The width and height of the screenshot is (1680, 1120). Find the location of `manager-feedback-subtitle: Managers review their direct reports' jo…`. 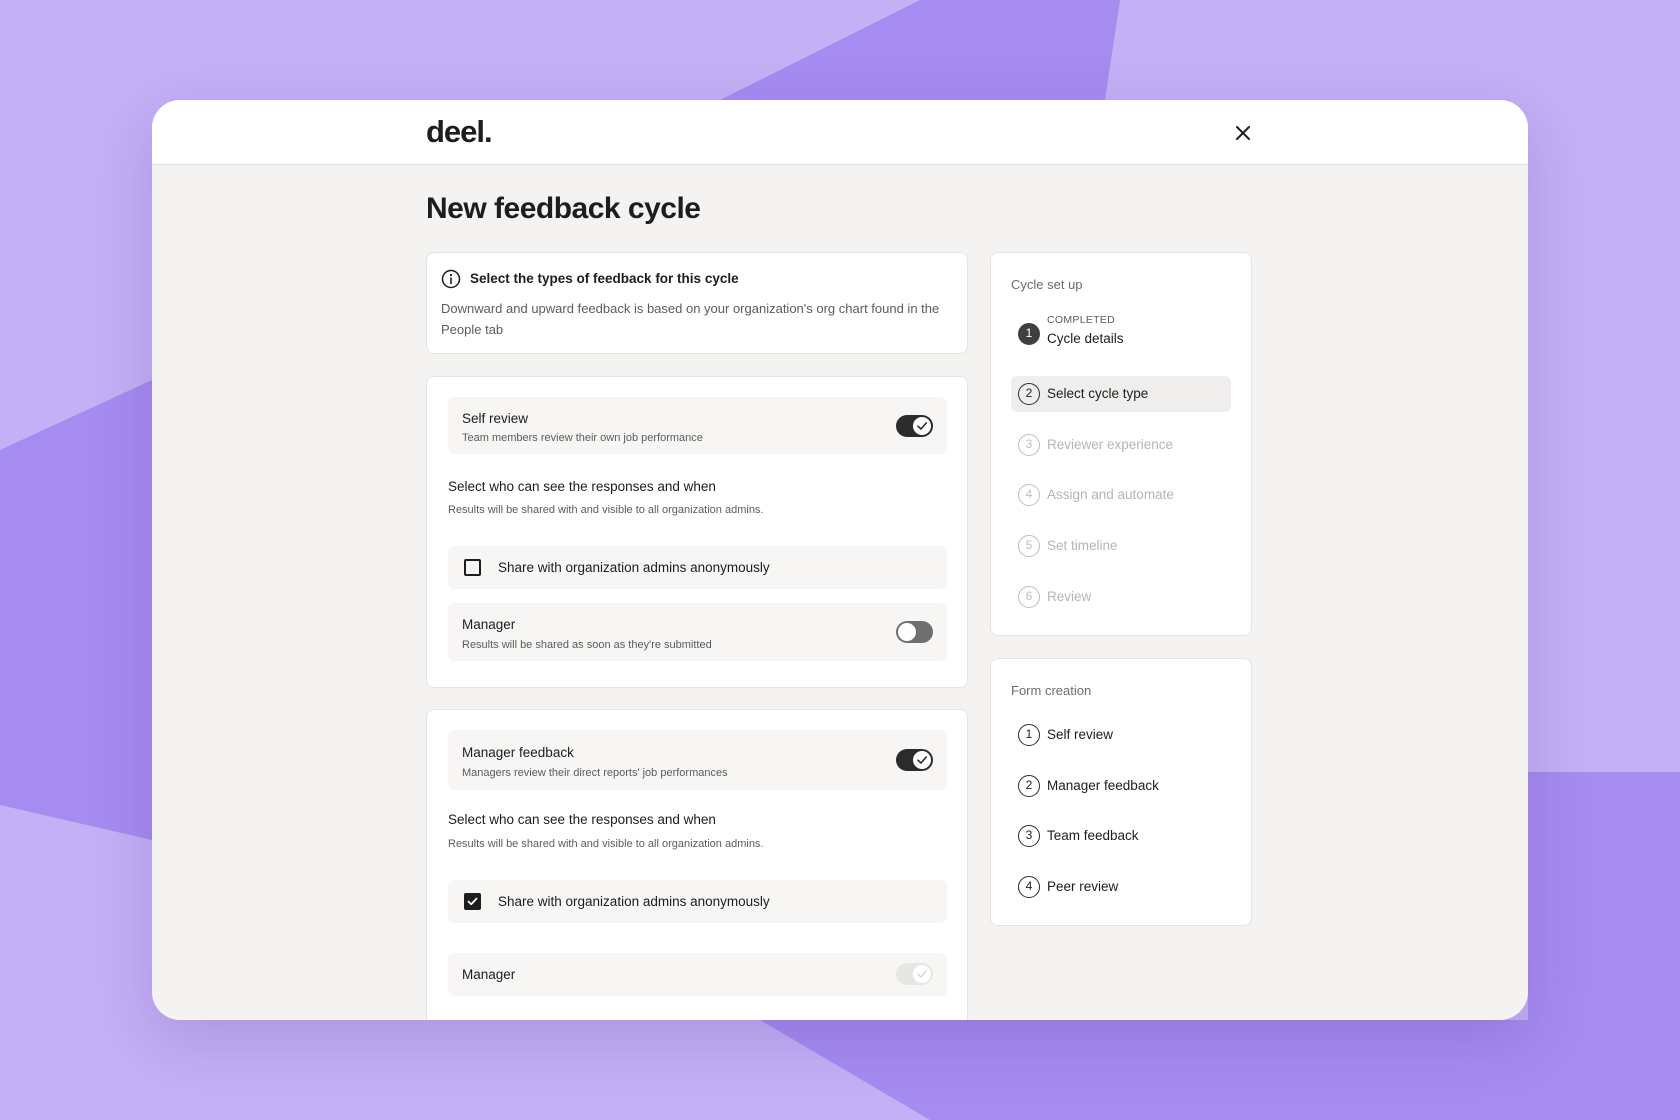

manager-feedback-subtitle: Managers review their direct reports' jo… is located at coordinates (595, 773).